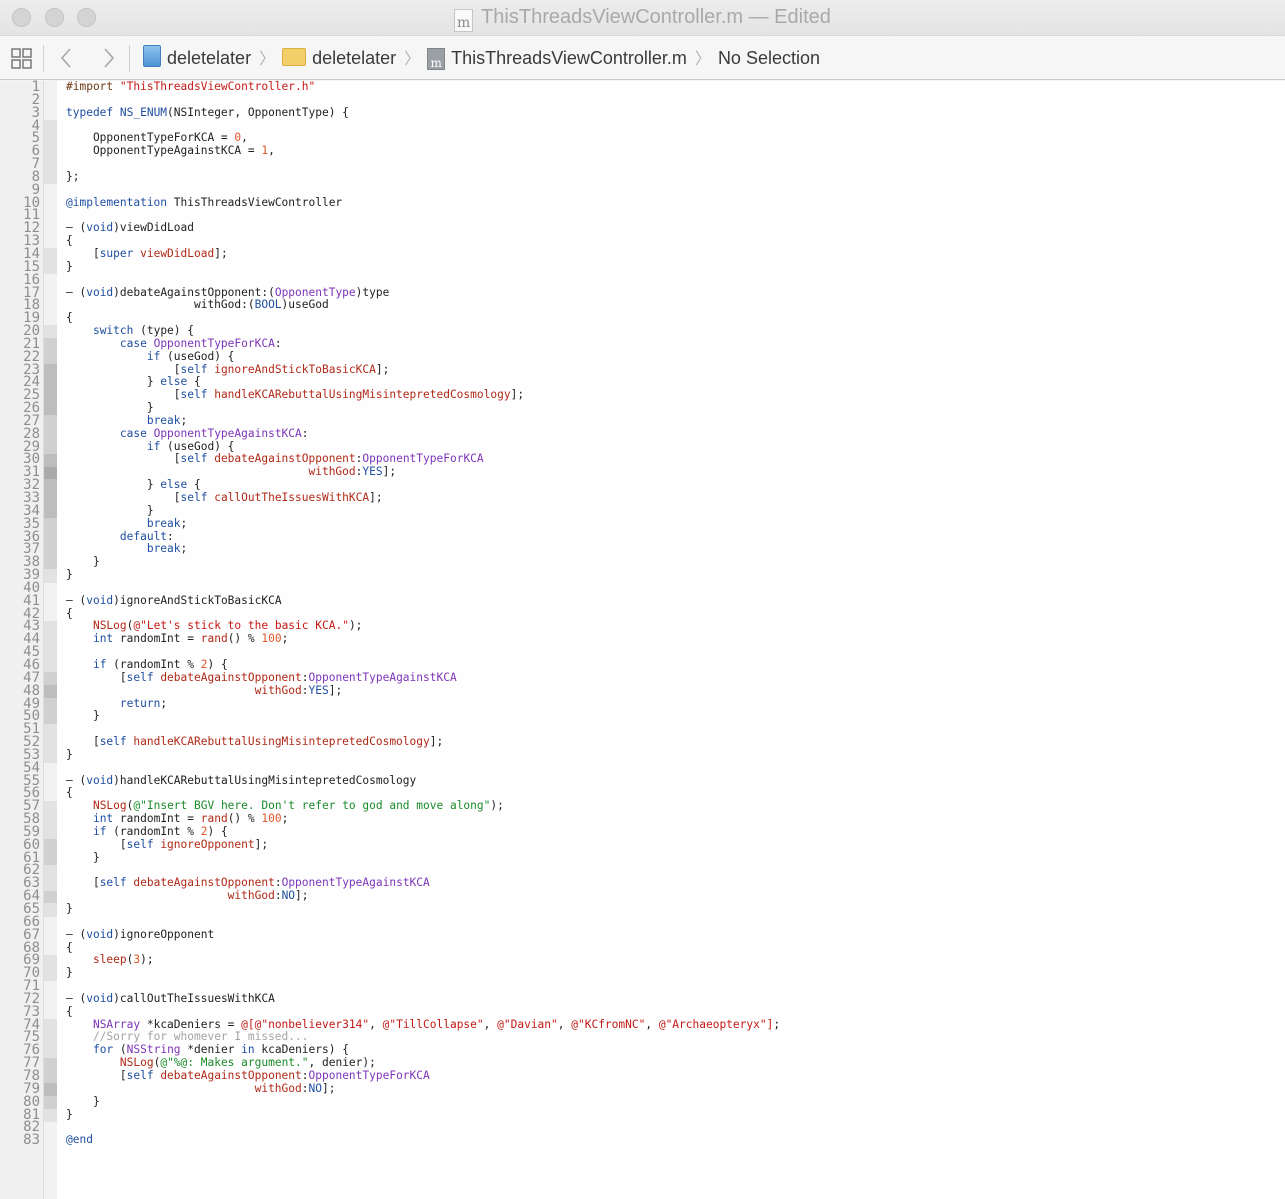  Describe the element at coordinates (423, 151) in the screenshot. I see `code-line: OpponentTypeAgainstKCA = 1,` at that location.